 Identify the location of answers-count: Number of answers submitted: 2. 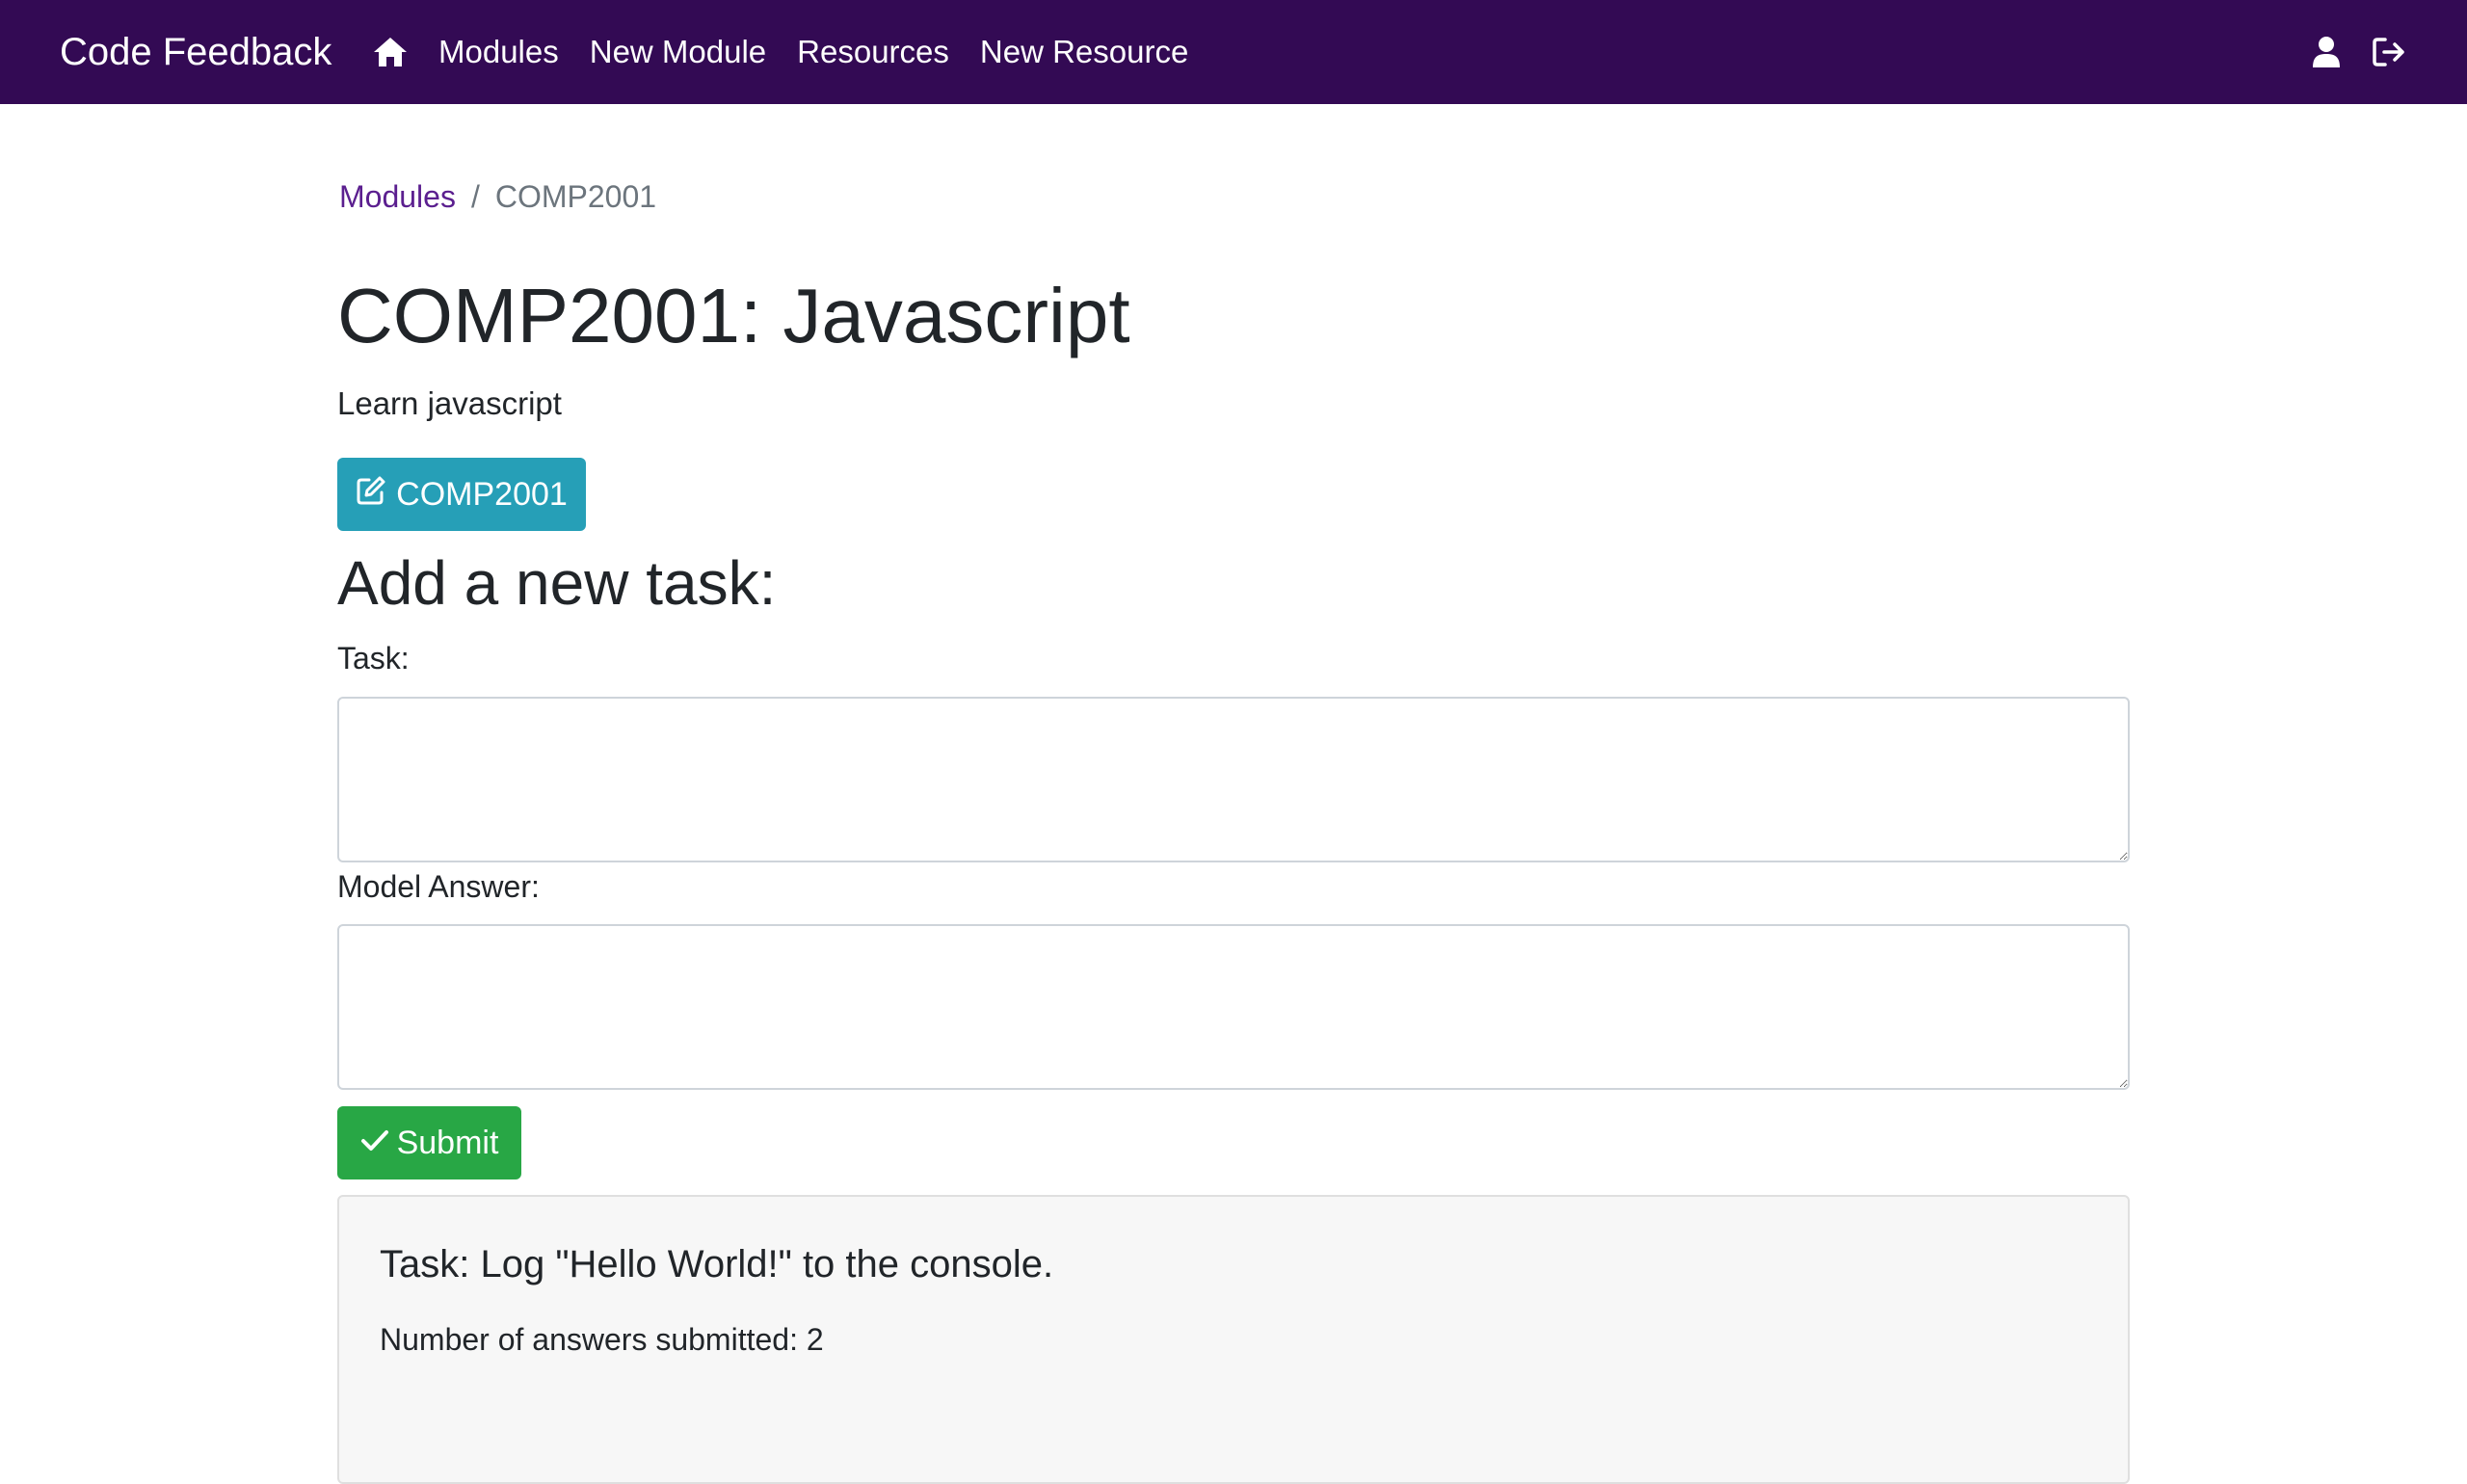
(602, 1339).